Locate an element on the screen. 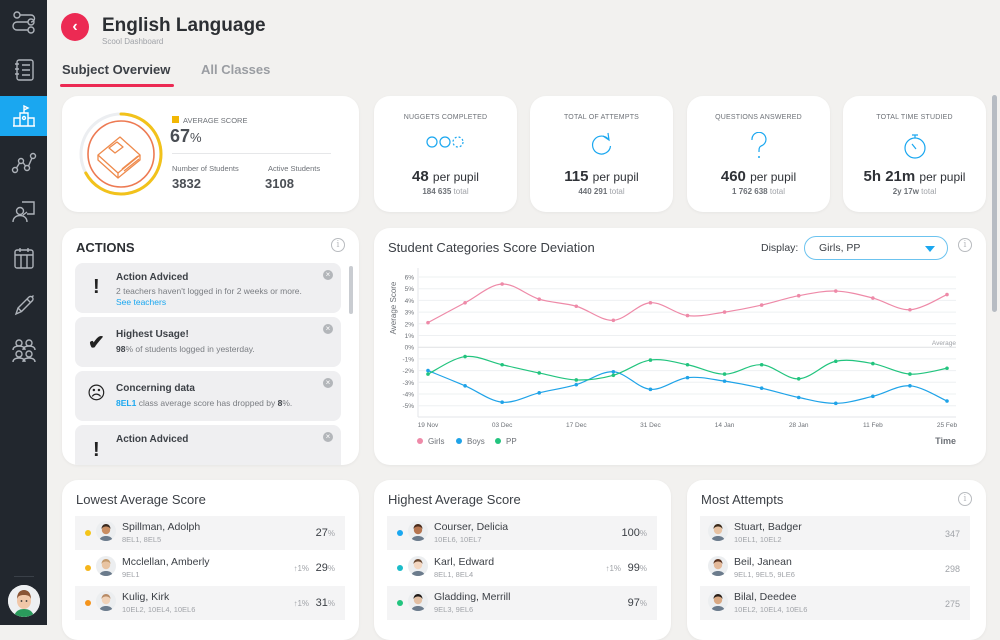  student-classes: 10EL2, 10EL4, 10EL6 is located at coordinates (159, 609).